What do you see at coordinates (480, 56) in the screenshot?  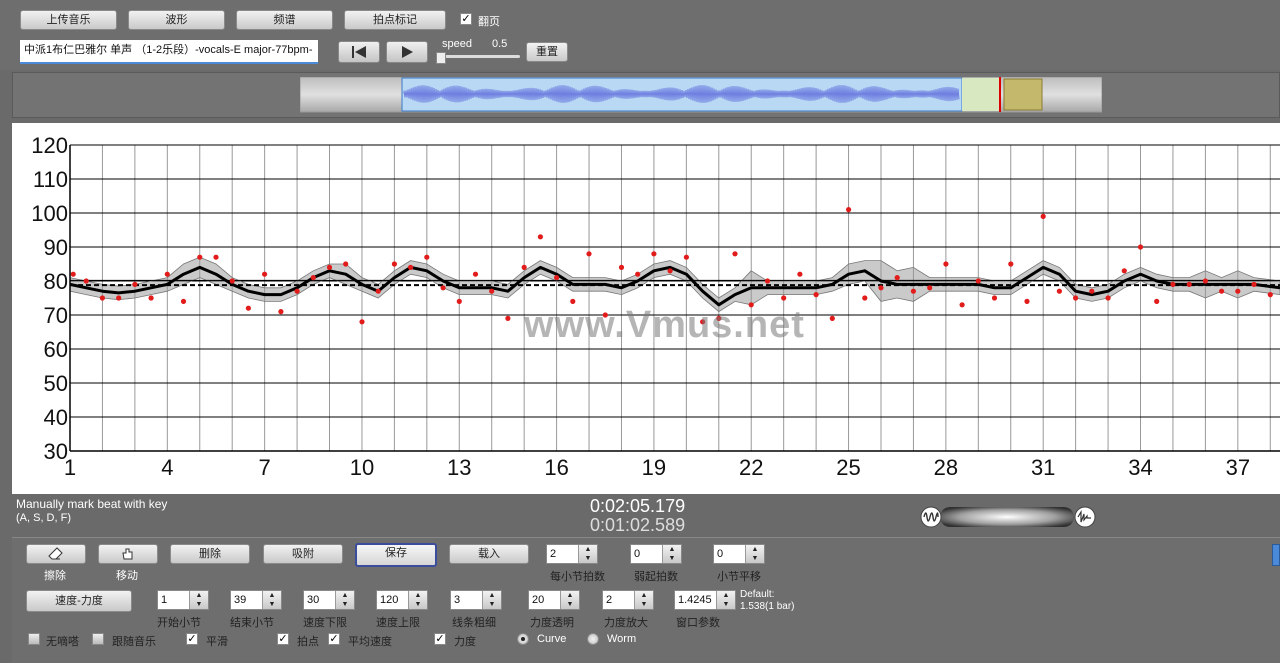 I see `speed-slider` at bounding box center [480, 56].